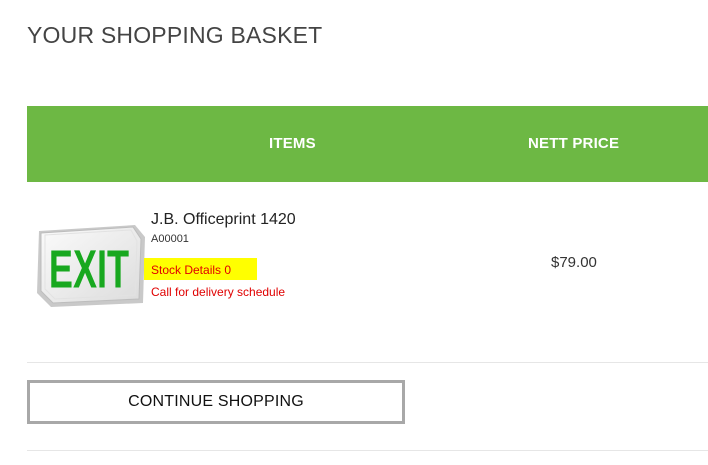 Image resolution: width=708 pixels, height=465 pixels. Describe the element at coordinates (191, 270) in the screenshot. I see `stock-details-text: Stock Details 0` at that location.